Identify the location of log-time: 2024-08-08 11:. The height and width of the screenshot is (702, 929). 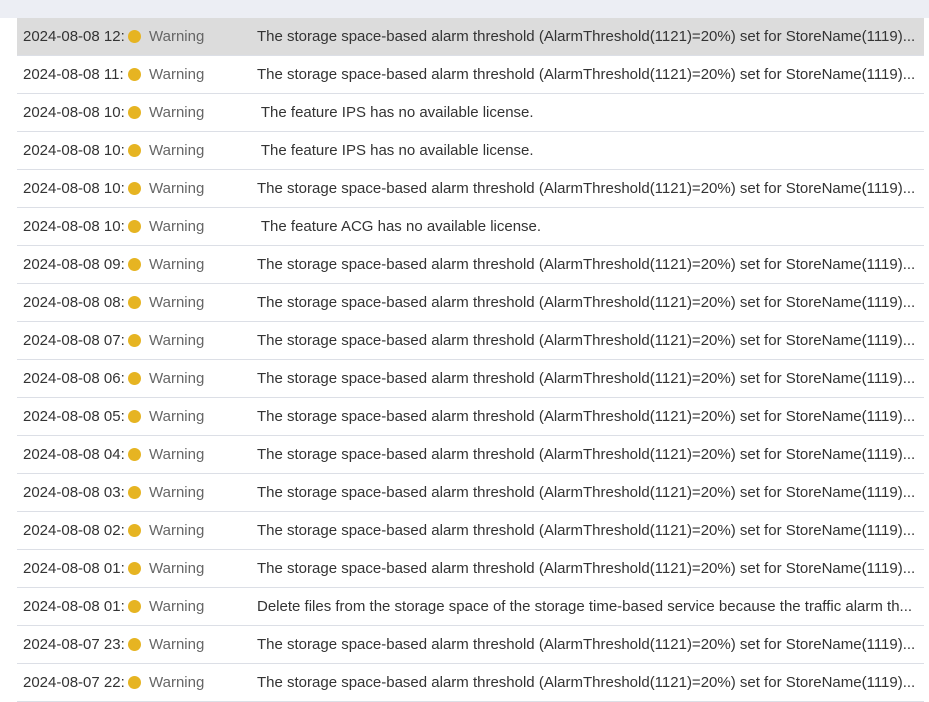
(73, 74).